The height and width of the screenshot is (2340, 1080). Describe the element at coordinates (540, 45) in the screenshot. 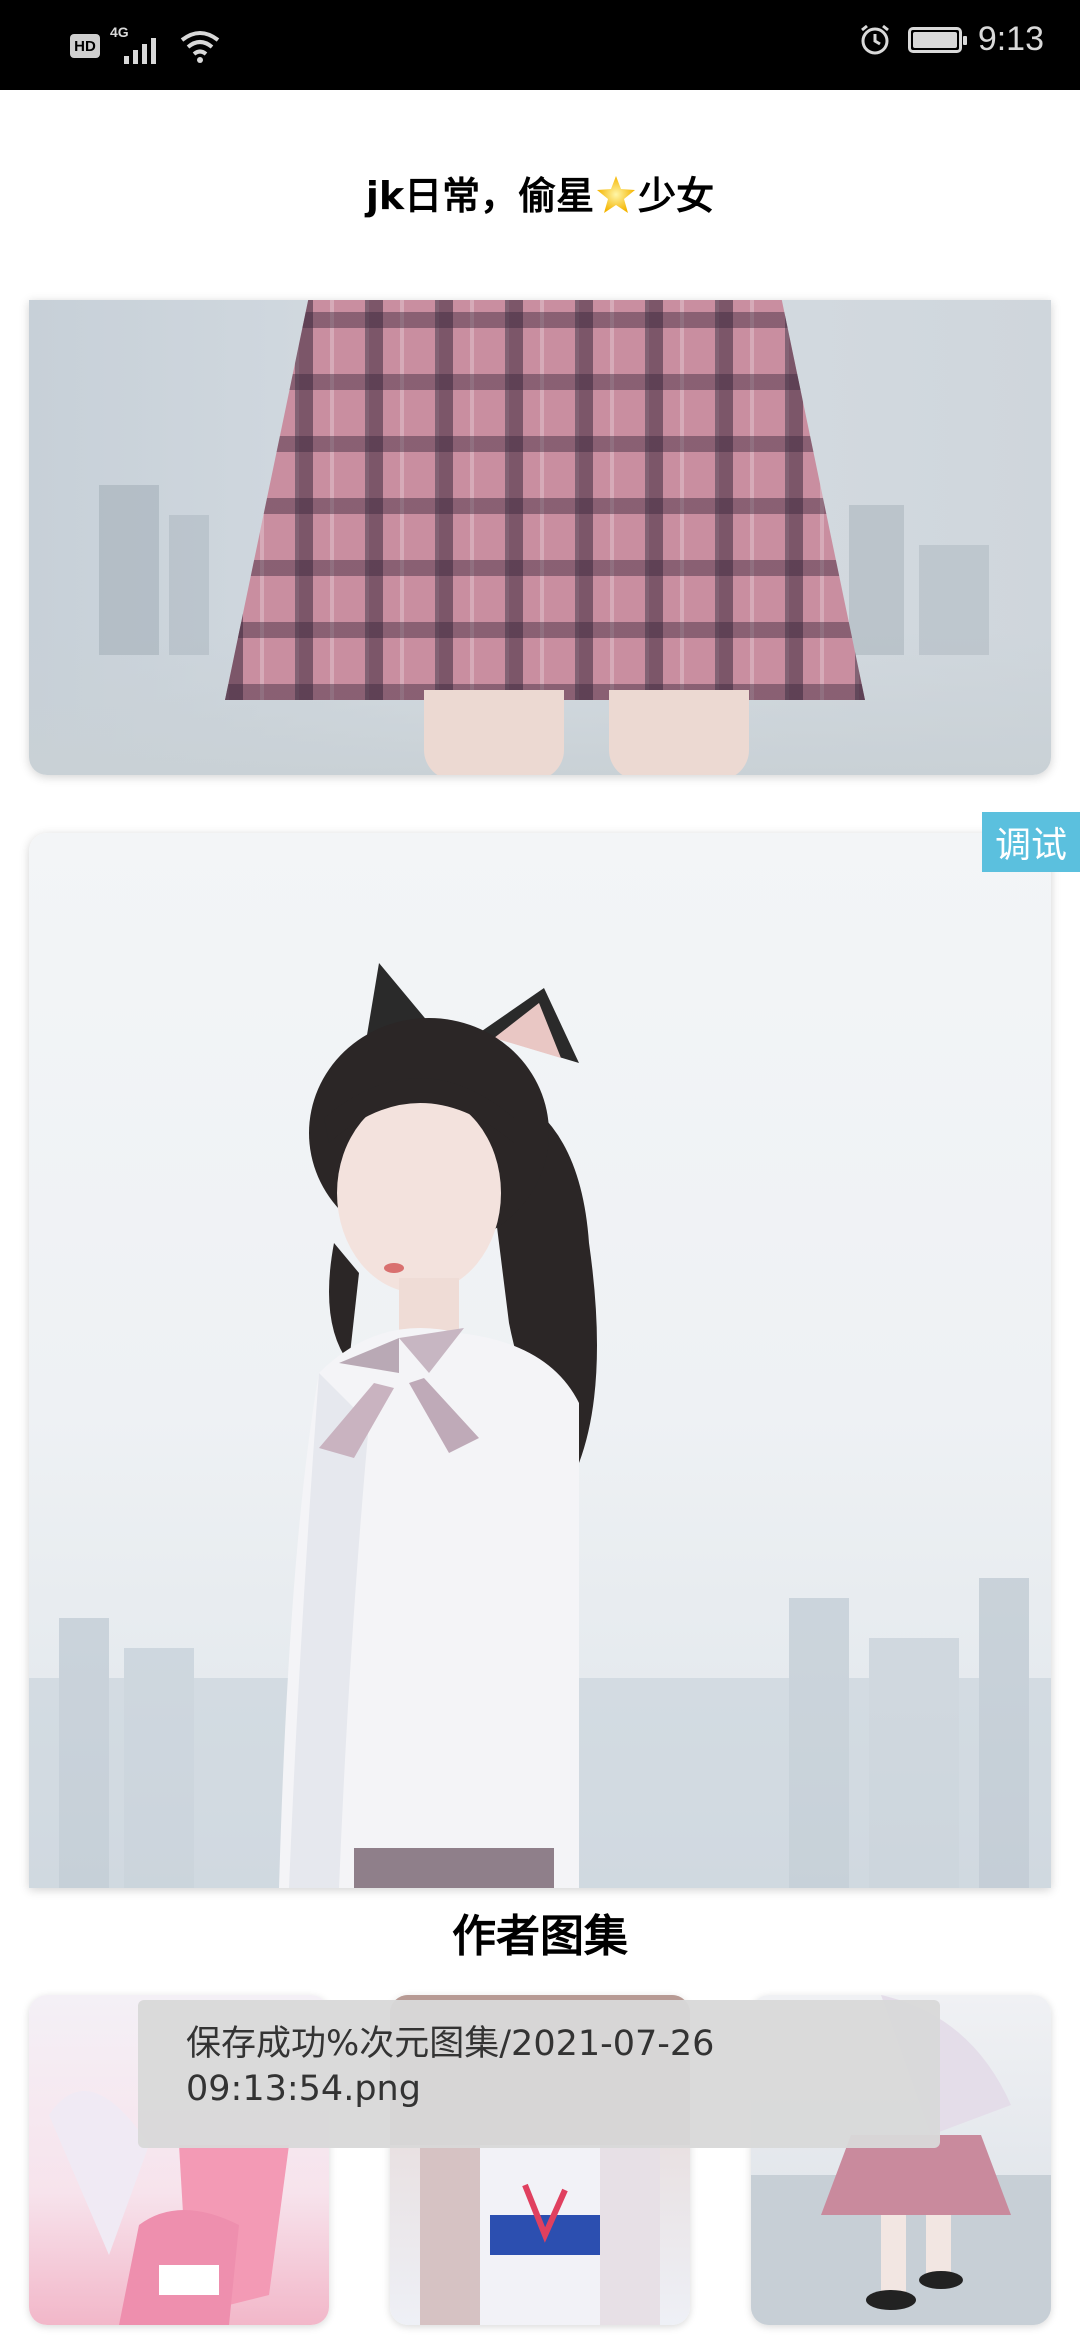

I see `status-bar: HD 4G 9:13` at that location.